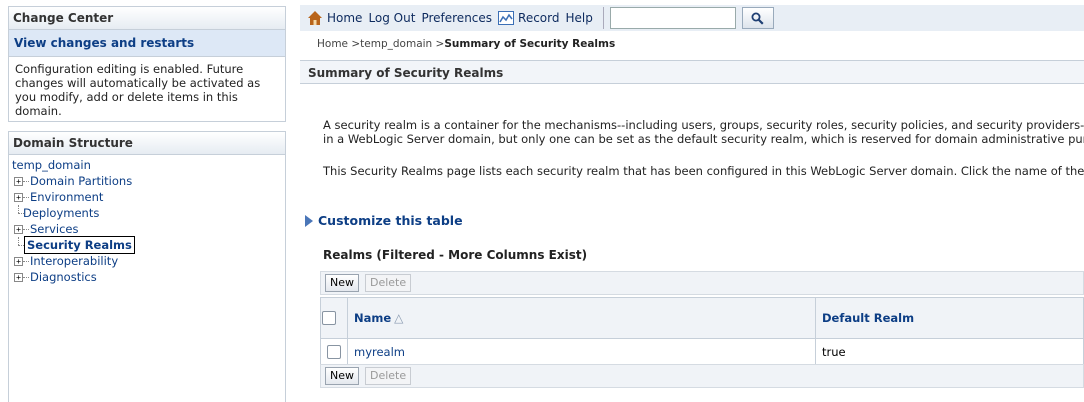 The image size is (1084, 402). I want to click on home-link: Home, so click(344, 18).